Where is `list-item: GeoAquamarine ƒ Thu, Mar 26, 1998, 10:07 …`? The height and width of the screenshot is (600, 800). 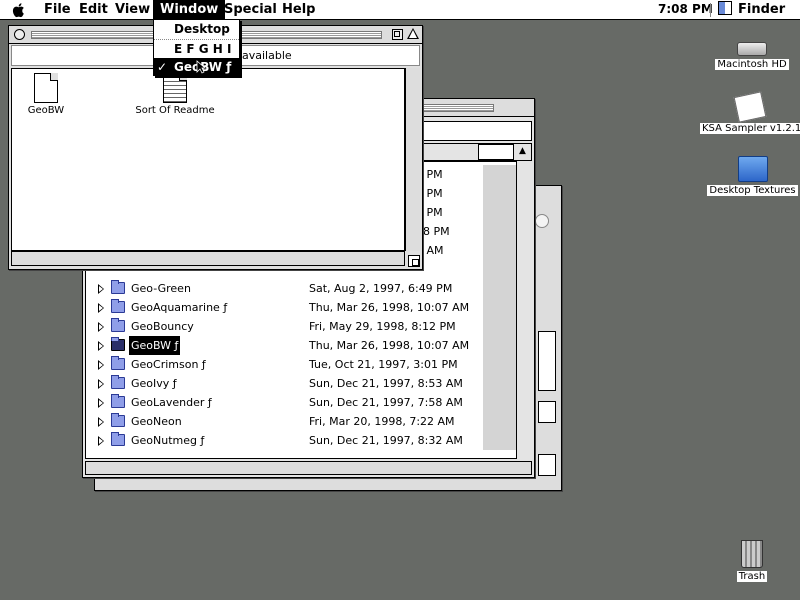 list-item: GeoAquamarine ƒ Thu, Mar 26, 1998, 10:07 … is located at coordinates (301, 307).